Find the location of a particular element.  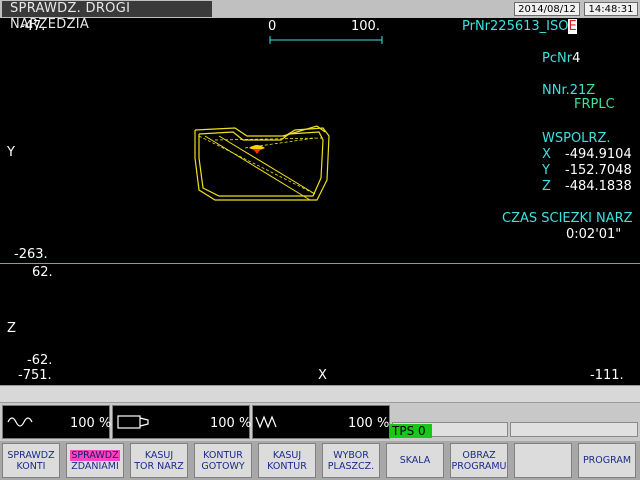

feed-override-value: 100 % is located at coordinates (231, 423).